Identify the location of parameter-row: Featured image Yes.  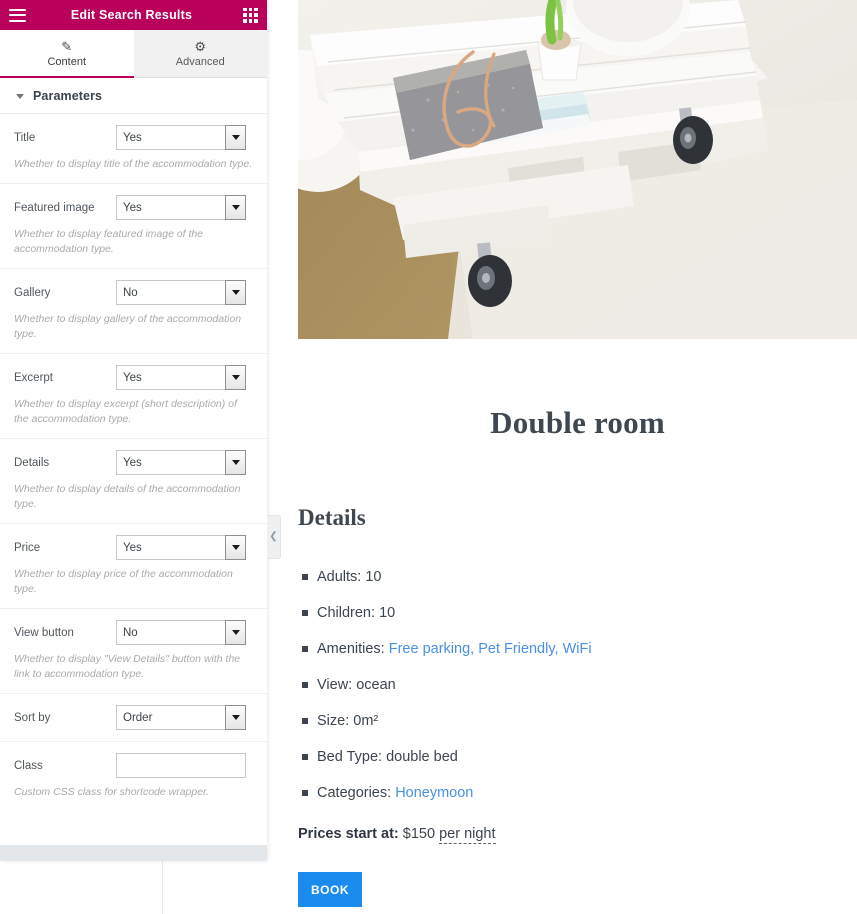
(133, 207).